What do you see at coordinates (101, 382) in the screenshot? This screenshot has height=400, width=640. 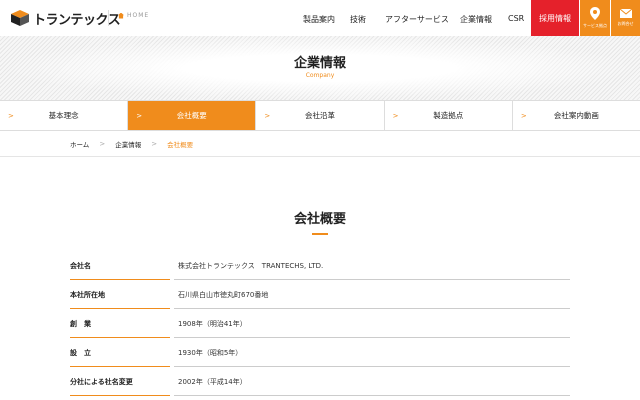 I see `row-key: 分社による社名変更` at bounding box center [101, 382].